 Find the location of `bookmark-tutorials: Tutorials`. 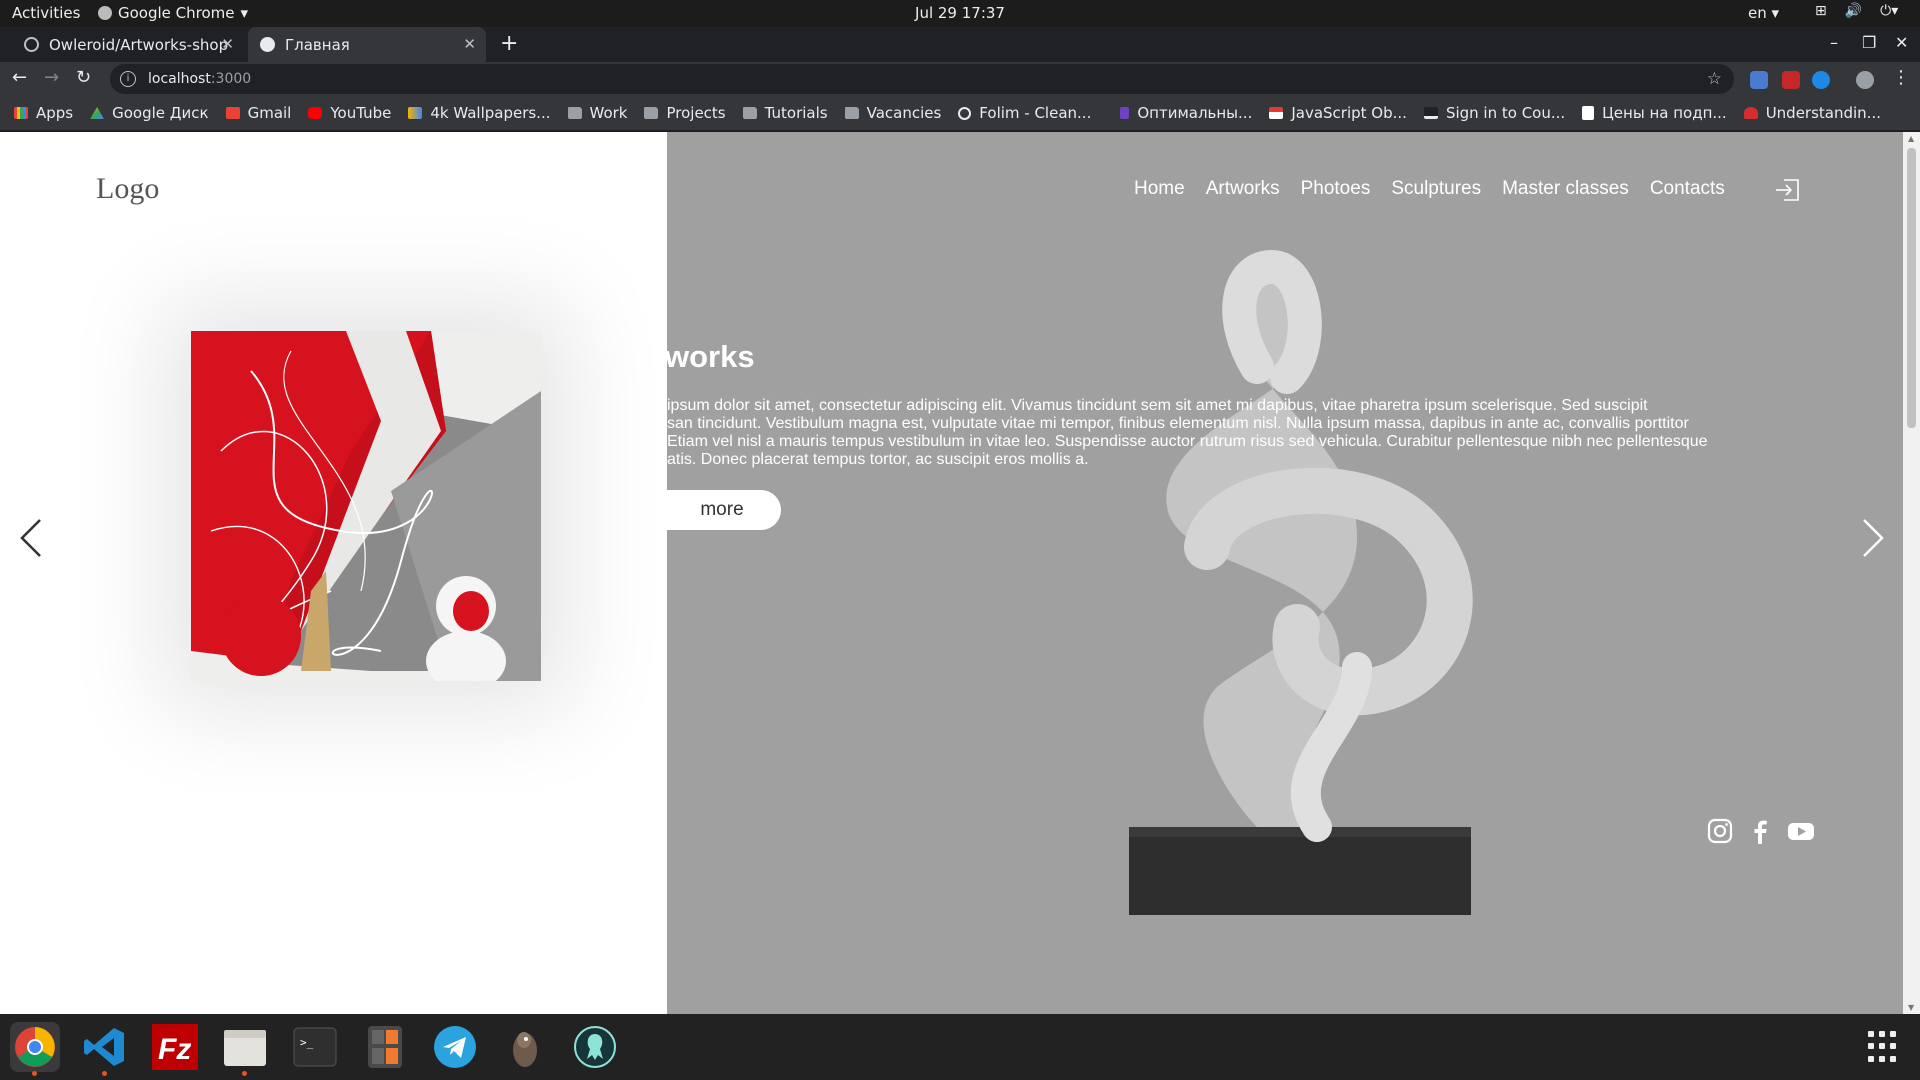

bookmark-tutorials: Tutorials is located at coordinates (785, 113).